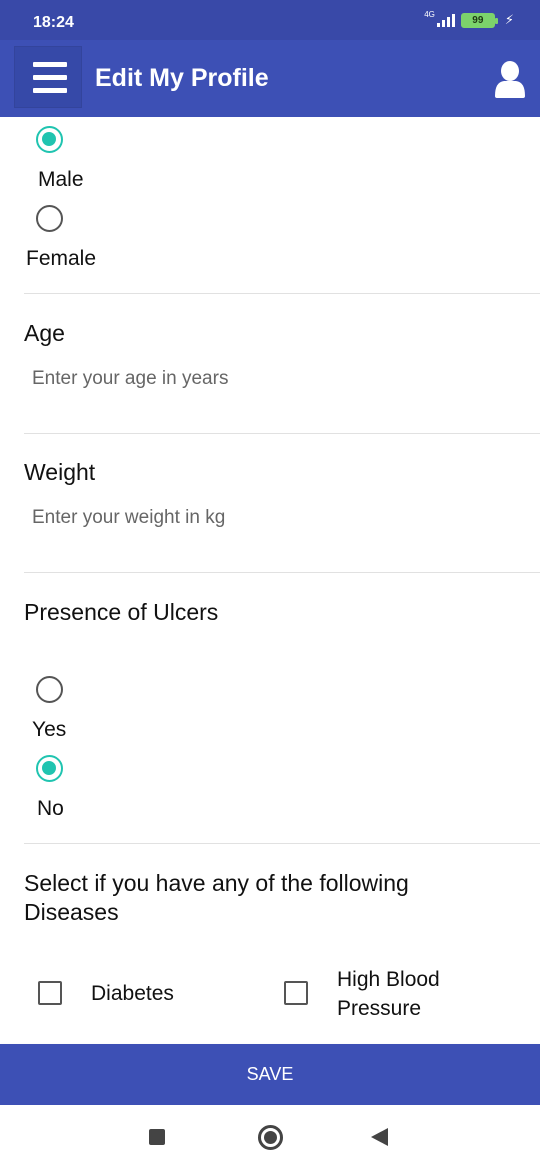  What do you see at coordinates (388, 994) in the screenshot?
I see `high-blood-pressure-label: High Blood Pressure` at bounding box center [388, 994].